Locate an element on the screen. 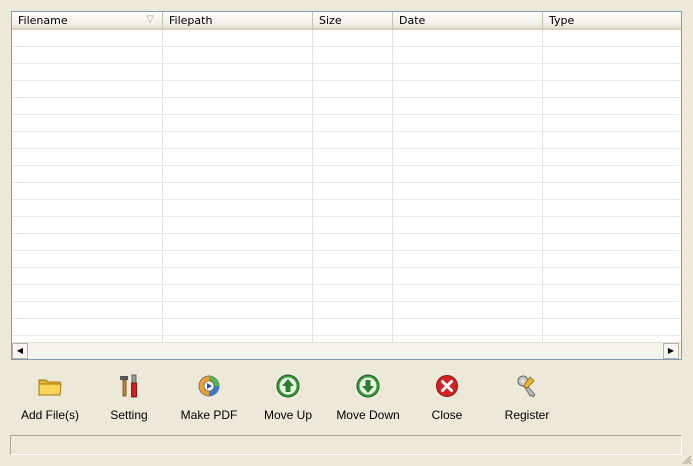  scroll-right-button: ▶ is located at coordinates (671, 351).